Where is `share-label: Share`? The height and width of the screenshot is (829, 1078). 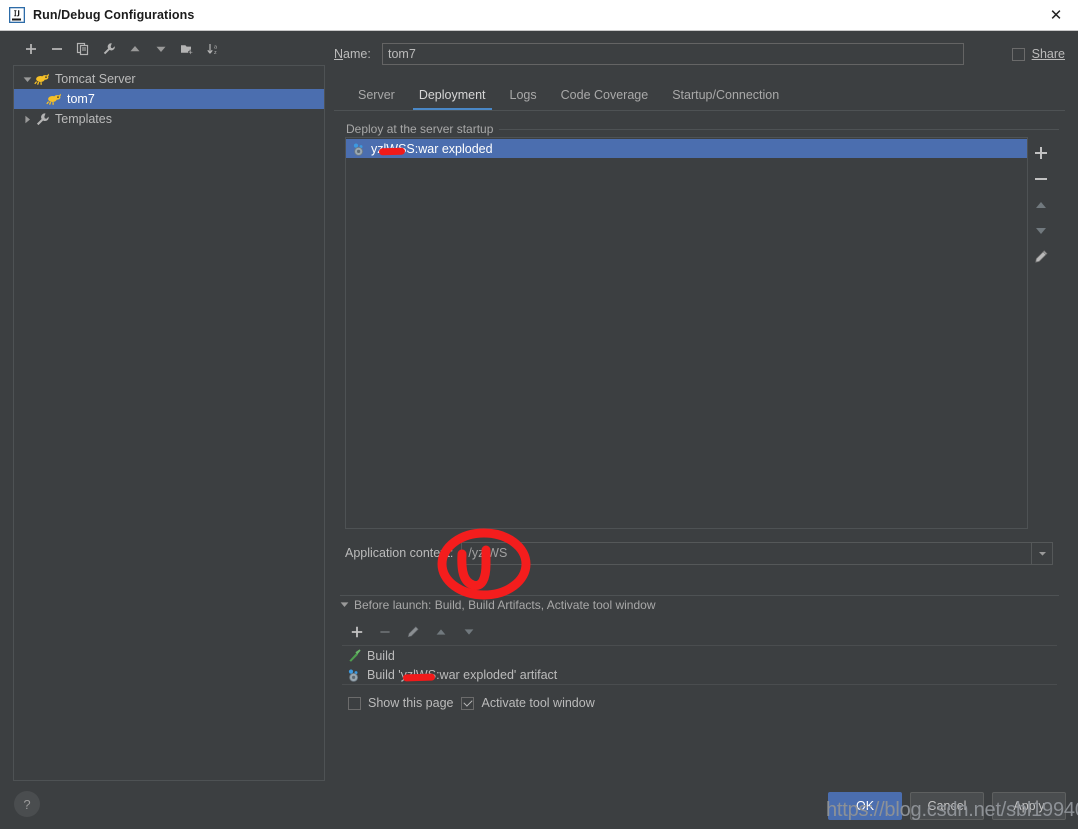
share-label: Share is located at coordinates (1048, 54).